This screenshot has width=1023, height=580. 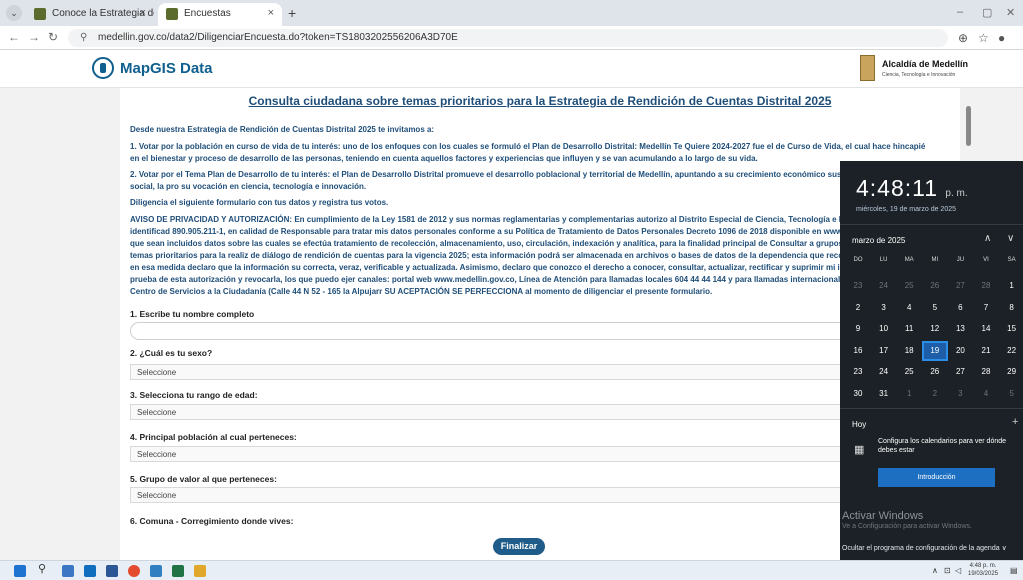 What do you see at coordinates (200, 571) in the screenshot?
I see `file-explorer-icon` at bounding box center [200, 571].